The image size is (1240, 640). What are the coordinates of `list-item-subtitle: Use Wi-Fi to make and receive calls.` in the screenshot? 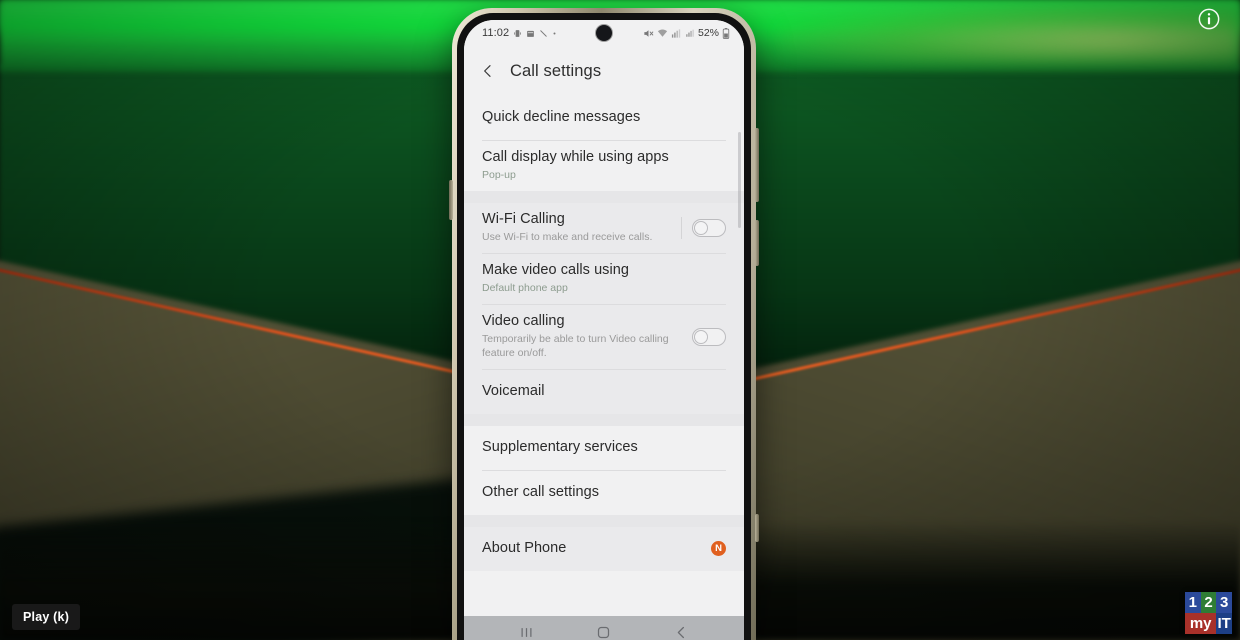 It's located at (567, 237).